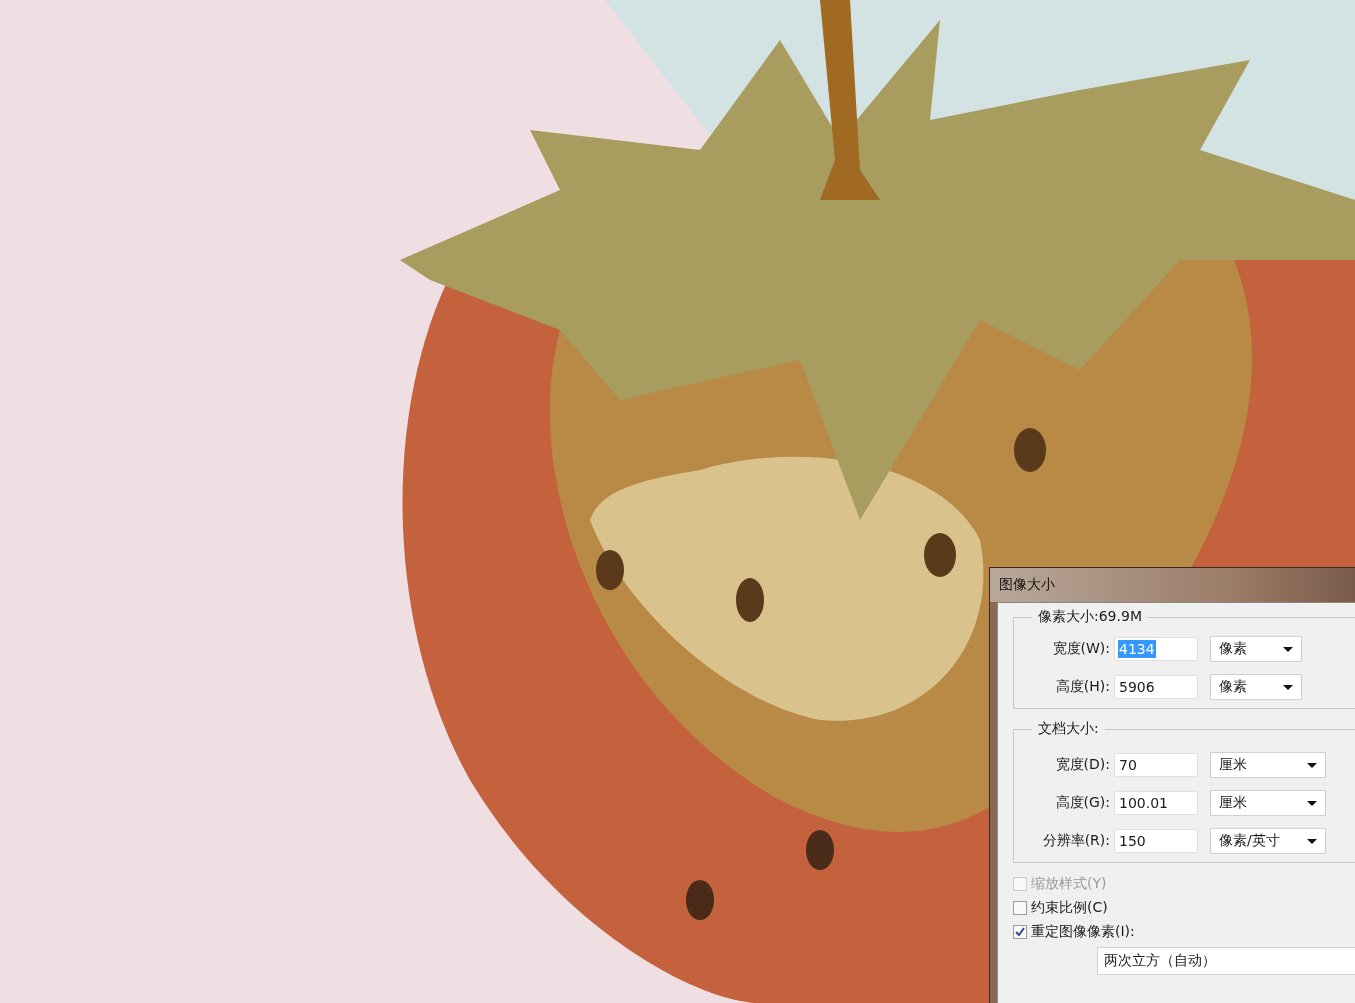 The width and height of the screenshot is (1355, 1003). Describe the element at coordinates (1069, 908) in the screenshot. I see `checkbox-label: 约束比例(C)` at that location.